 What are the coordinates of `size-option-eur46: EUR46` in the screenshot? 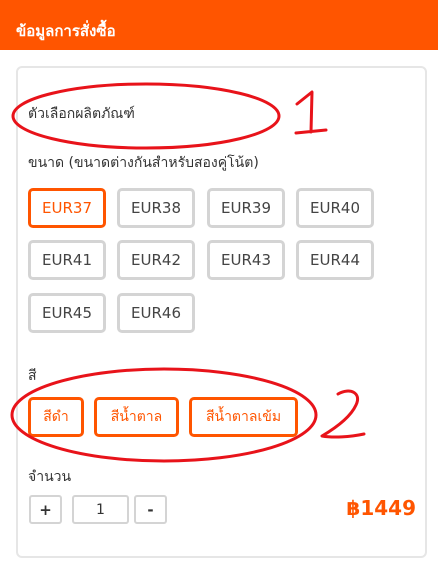 It's located at (156, 313).